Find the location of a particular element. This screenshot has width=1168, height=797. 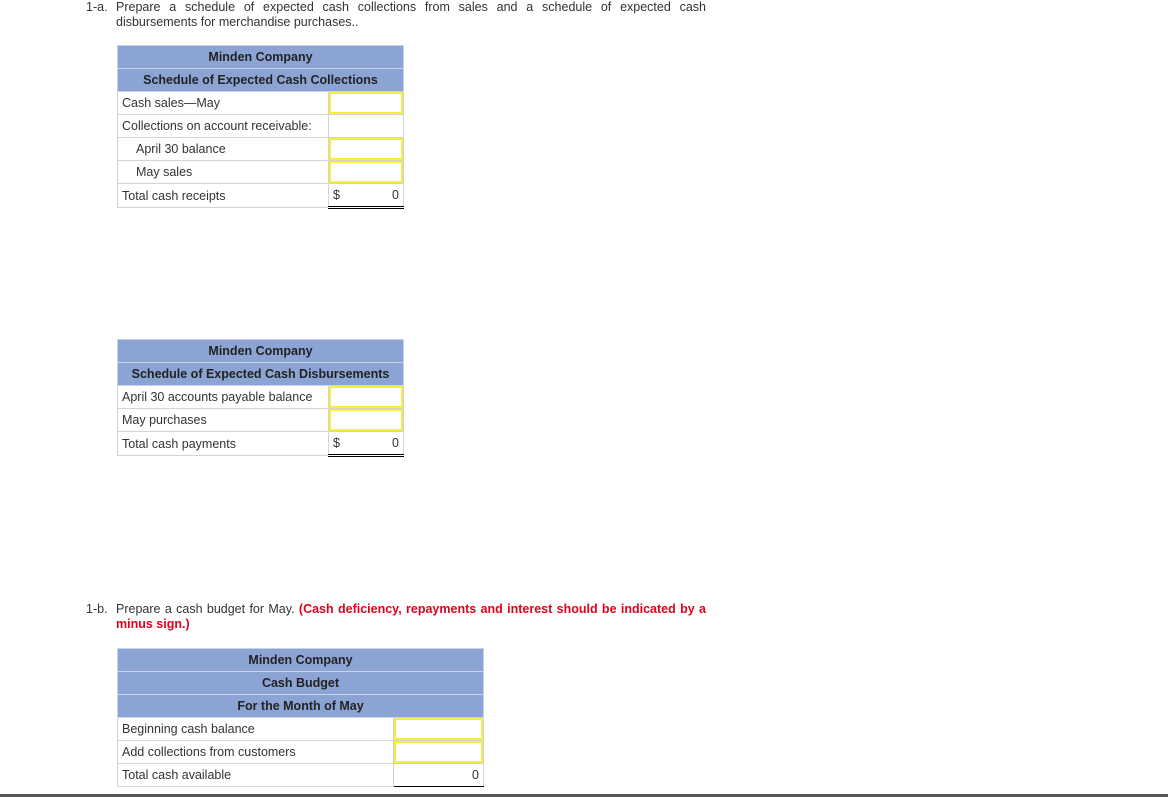

row-label: Add collections from customers is located at coordinates (255, 752).